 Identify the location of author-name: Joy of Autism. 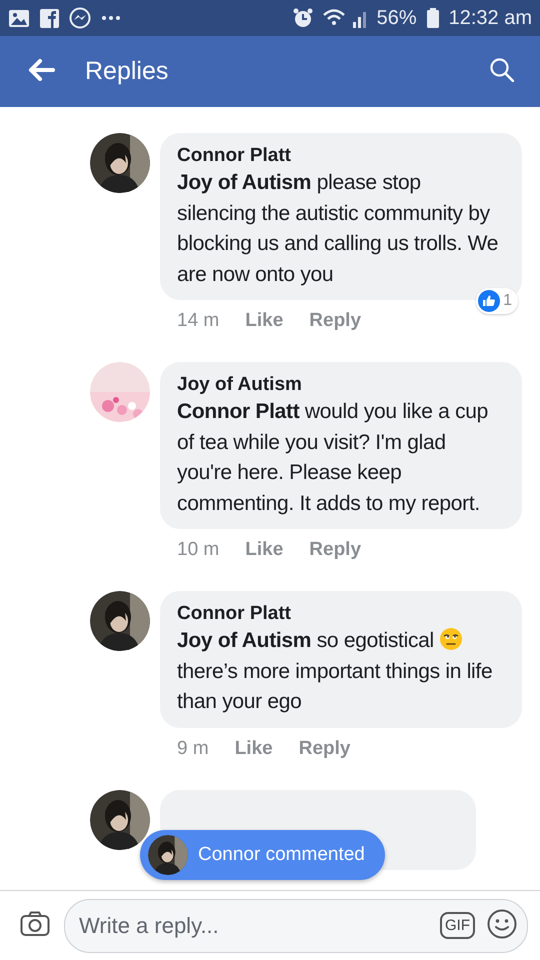
(340, 385).